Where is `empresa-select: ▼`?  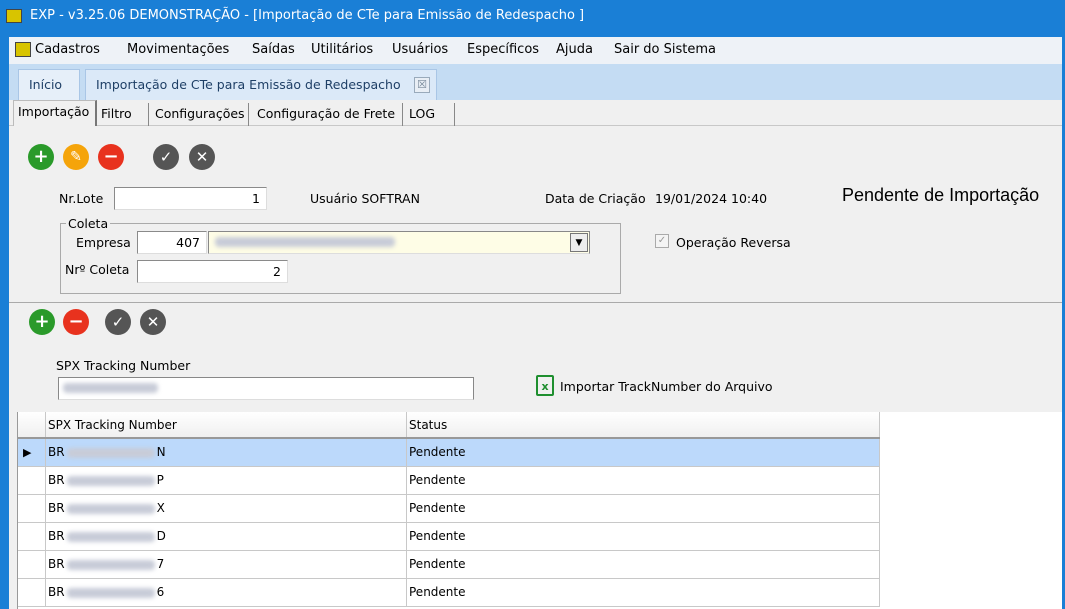 empresa-select: ▼ is located at coordinates (399, 242).